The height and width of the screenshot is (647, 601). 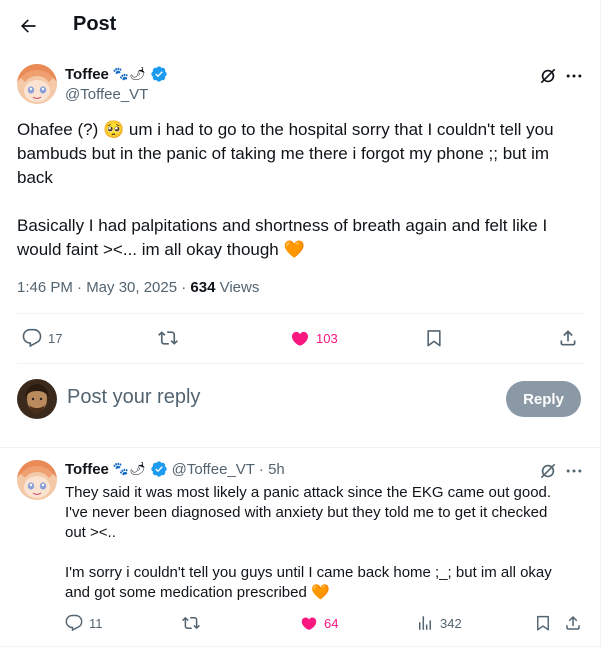 What do you see at coordinates (129, 73) in the screenshot?
I see `author-emoji: 🐾🌶` at bounding box center [129, 73].